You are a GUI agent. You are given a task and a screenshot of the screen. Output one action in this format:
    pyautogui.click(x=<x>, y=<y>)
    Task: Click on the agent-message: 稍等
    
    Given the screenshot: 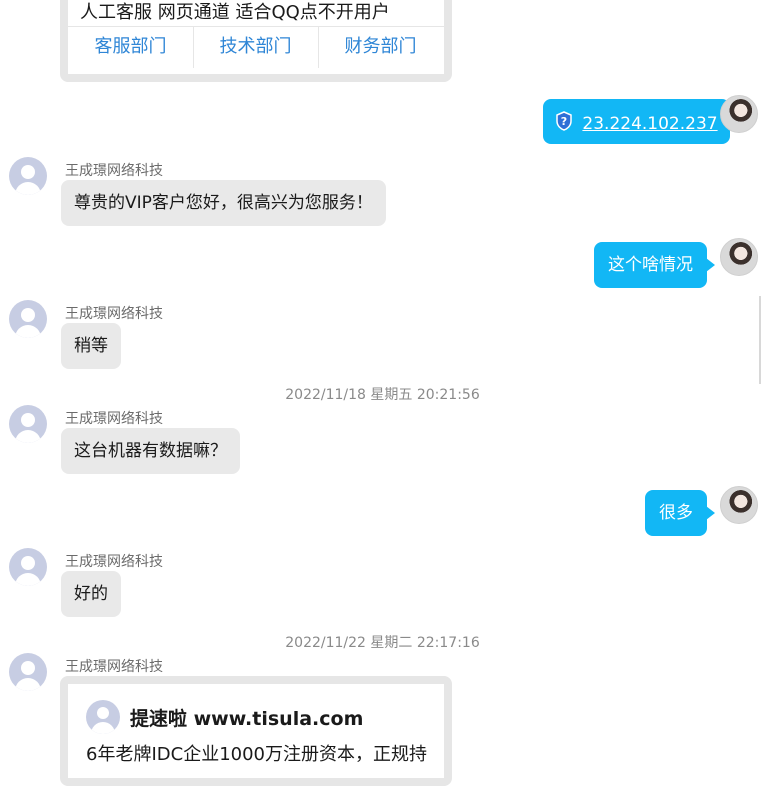 What is the action you would take?
    pyautogui.click(x=91, y=346)
    